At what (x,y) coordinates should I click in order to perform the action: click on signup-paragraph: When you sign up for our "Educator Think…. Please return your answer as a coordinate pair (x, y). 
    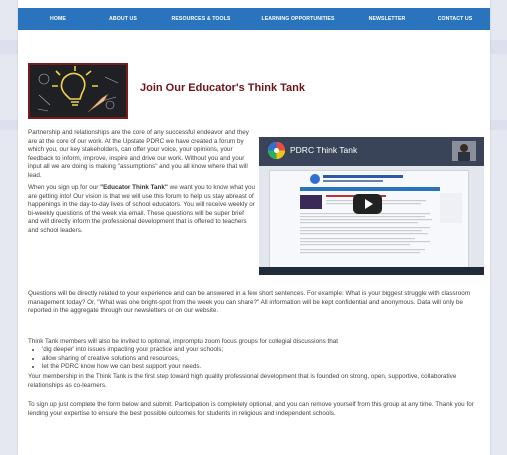
    Looking at the image, I should click on (142, 210).